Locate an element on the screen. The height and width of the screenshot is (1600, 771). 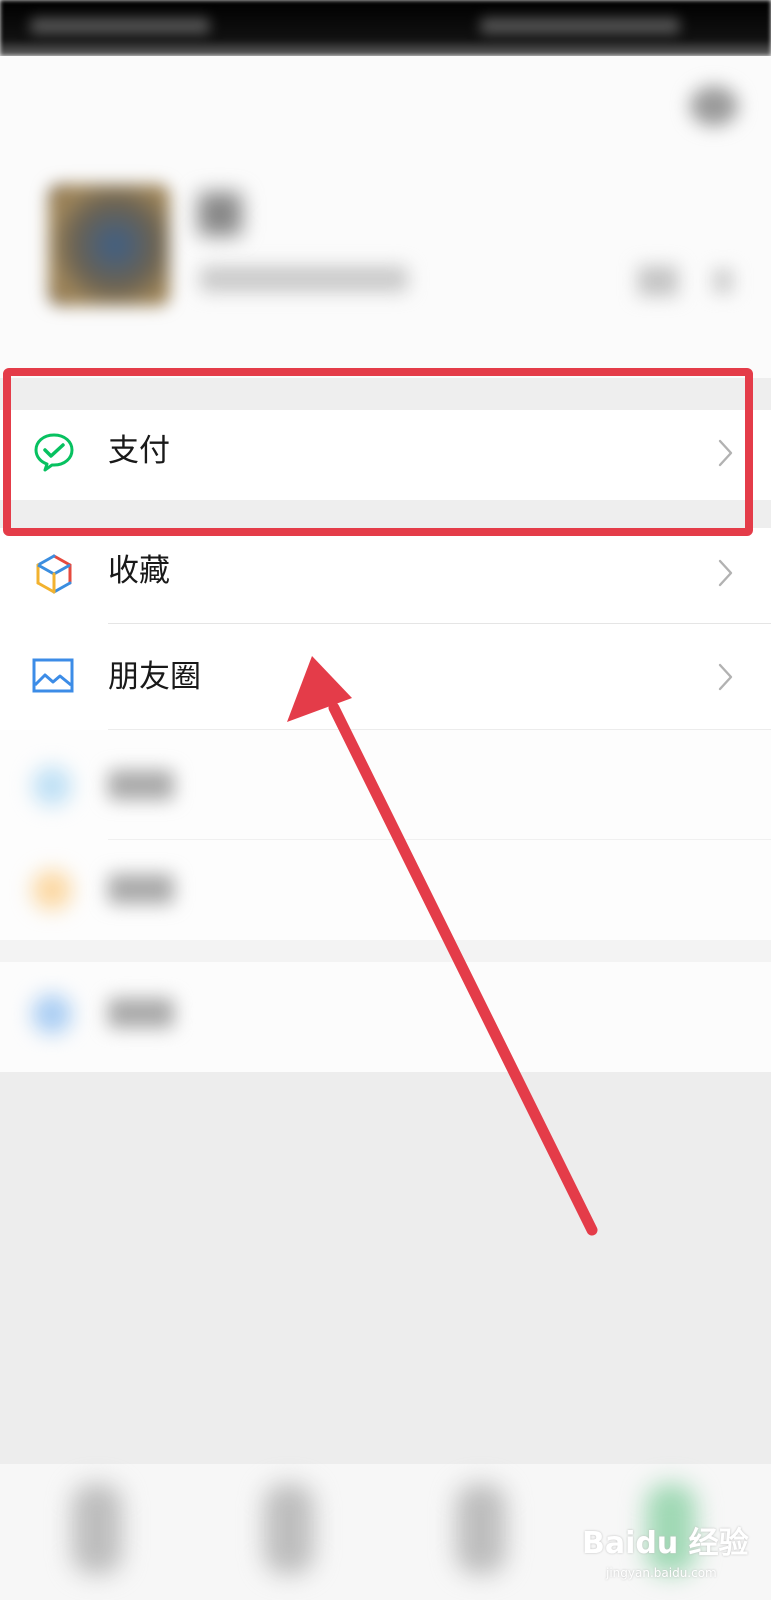
baidu-watermark-url: jingyan.baidu.com is located at coordinates (661, 1573).